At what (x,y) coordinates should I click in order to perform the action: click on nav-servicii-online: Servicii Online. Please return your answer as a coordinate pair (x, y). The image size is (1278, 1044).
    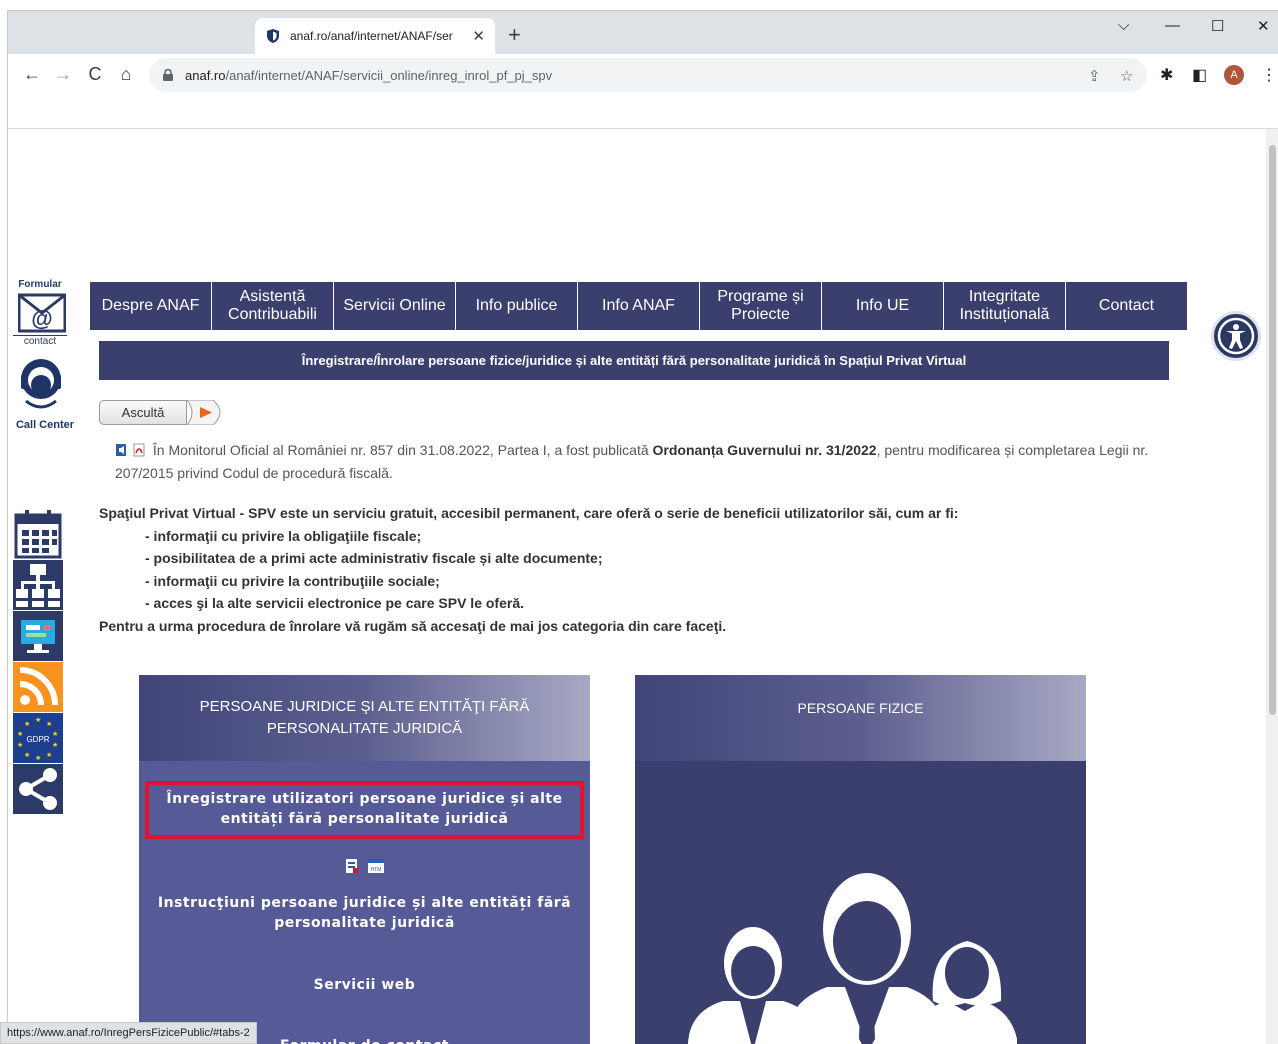
    Looking at the image, I should click on (394, 306).